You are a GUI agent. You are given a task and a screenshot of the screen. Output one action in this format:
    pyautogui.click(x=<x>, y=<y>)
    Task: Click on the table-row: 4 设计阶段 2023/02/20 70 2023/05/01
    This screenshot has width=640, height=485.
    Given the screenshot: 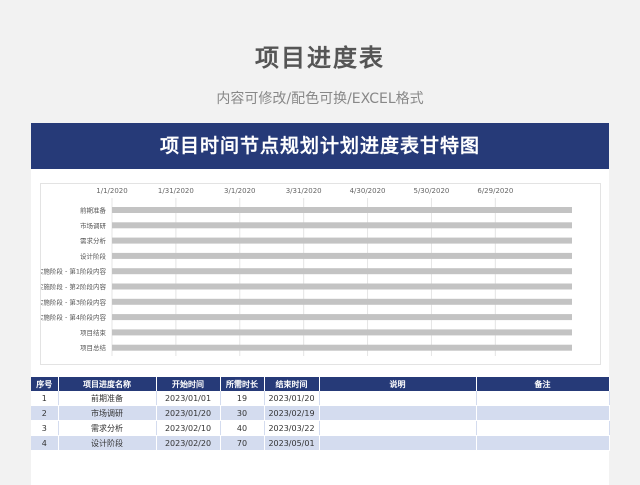 What is the action you would take?
    pyautogui.click(x=320, y=443)
    